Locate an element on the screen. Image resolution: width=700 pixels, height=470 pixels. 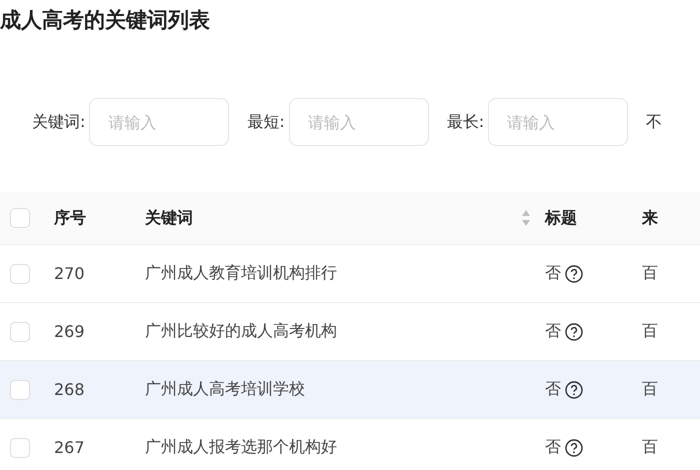
column-header: 标题 is located at coordinates (561, 218).